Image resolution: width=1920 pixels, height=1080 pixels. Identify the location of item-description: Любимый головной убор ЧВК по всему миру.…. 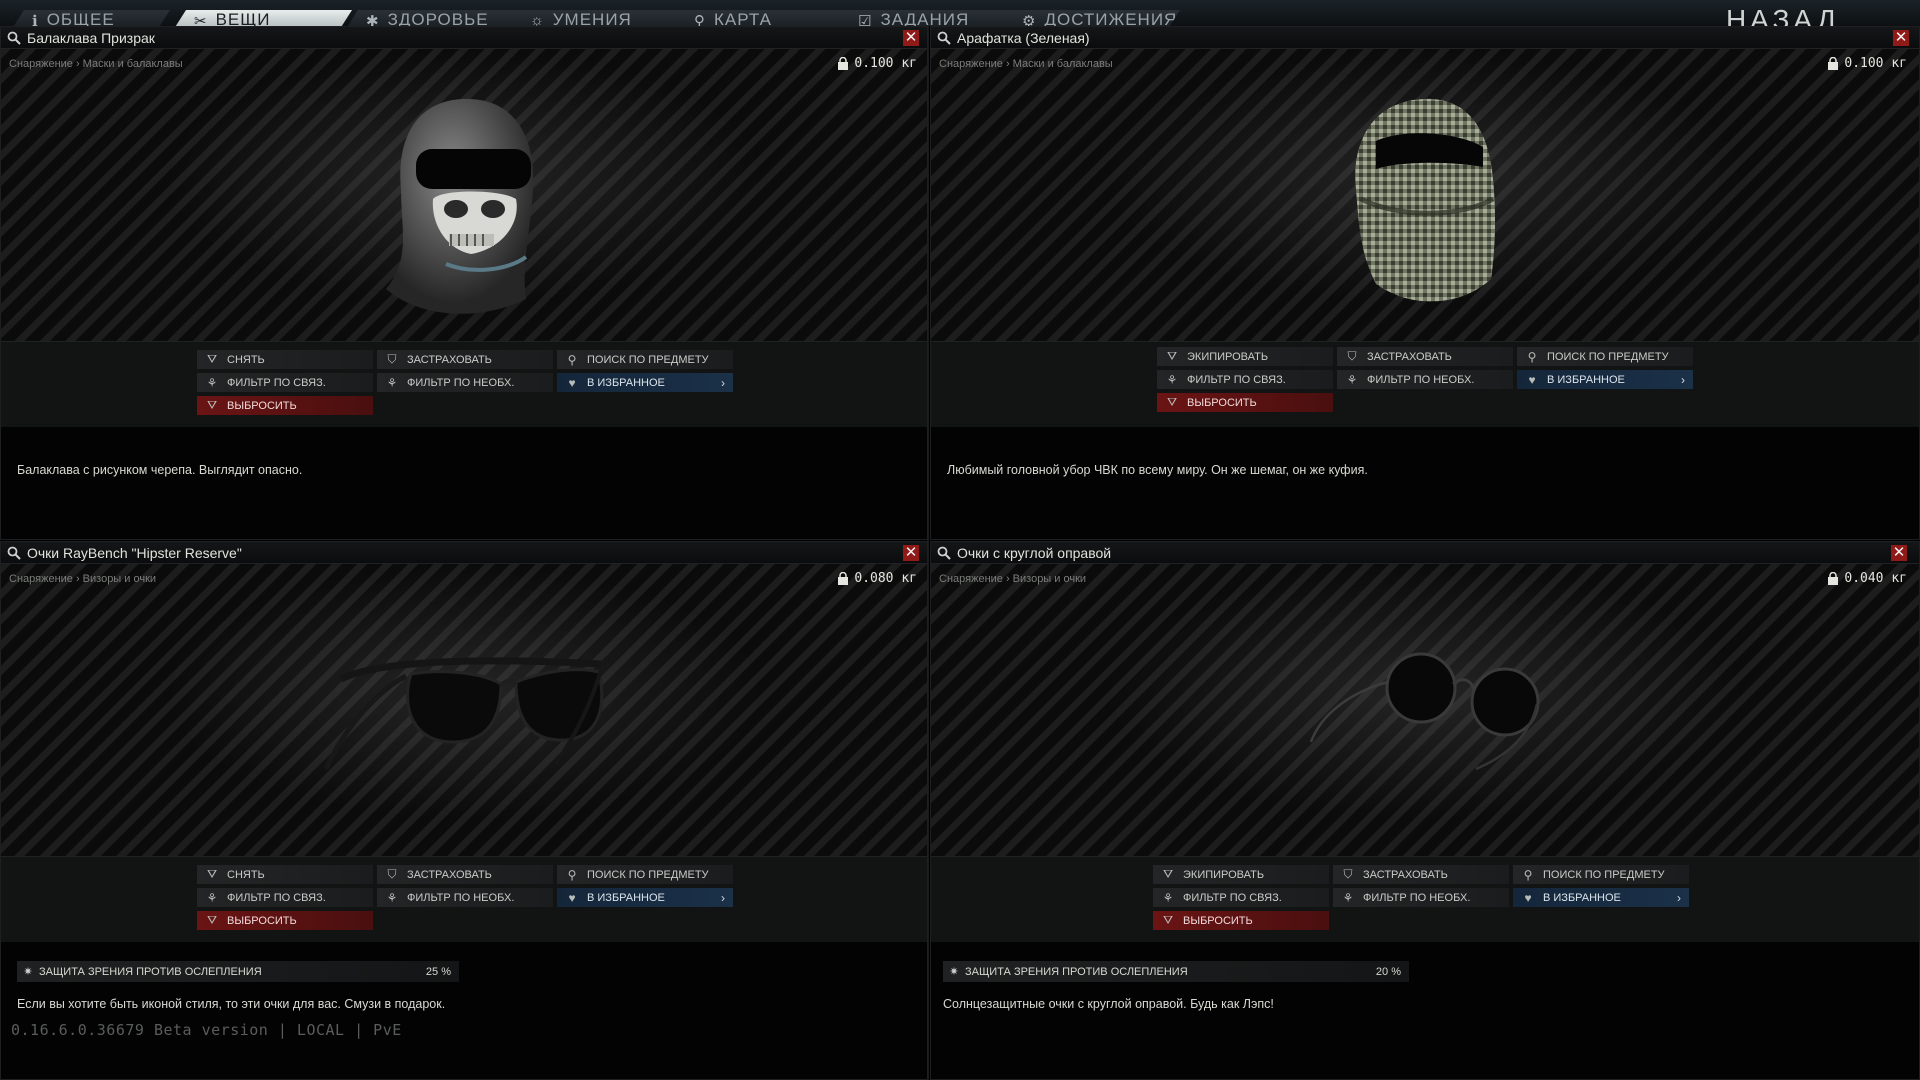
(1425, 483).